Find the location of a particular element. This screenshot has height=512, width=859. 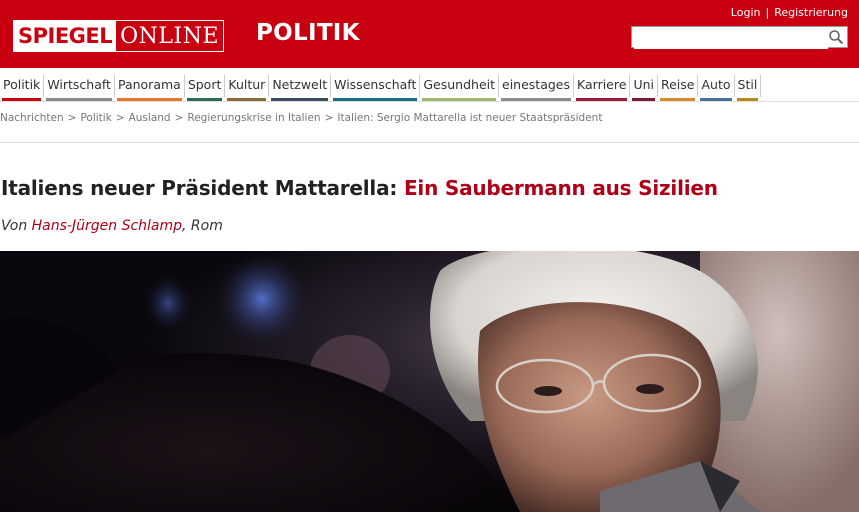

headline-highlight: Ein Saubermann aus Sizilien is located at coordinates (560, 188).